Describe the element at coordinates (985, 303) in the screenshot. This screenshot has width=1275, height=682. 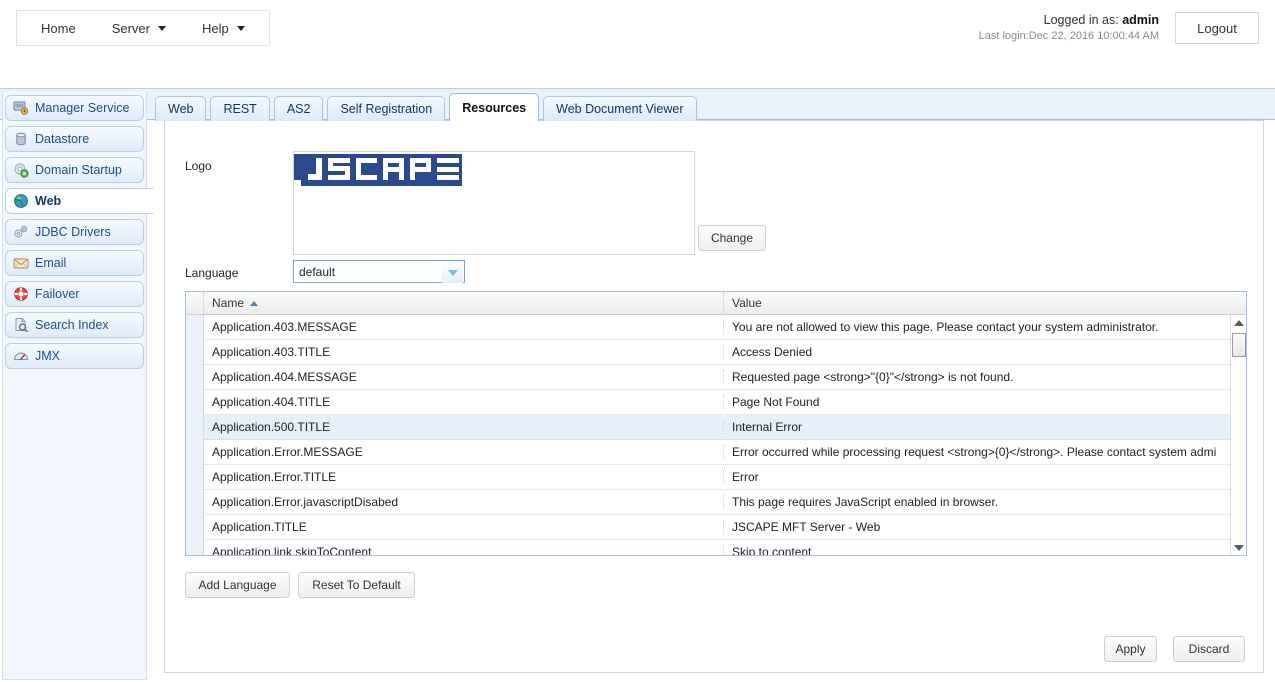
I see `column-header-value: Value` at that location.